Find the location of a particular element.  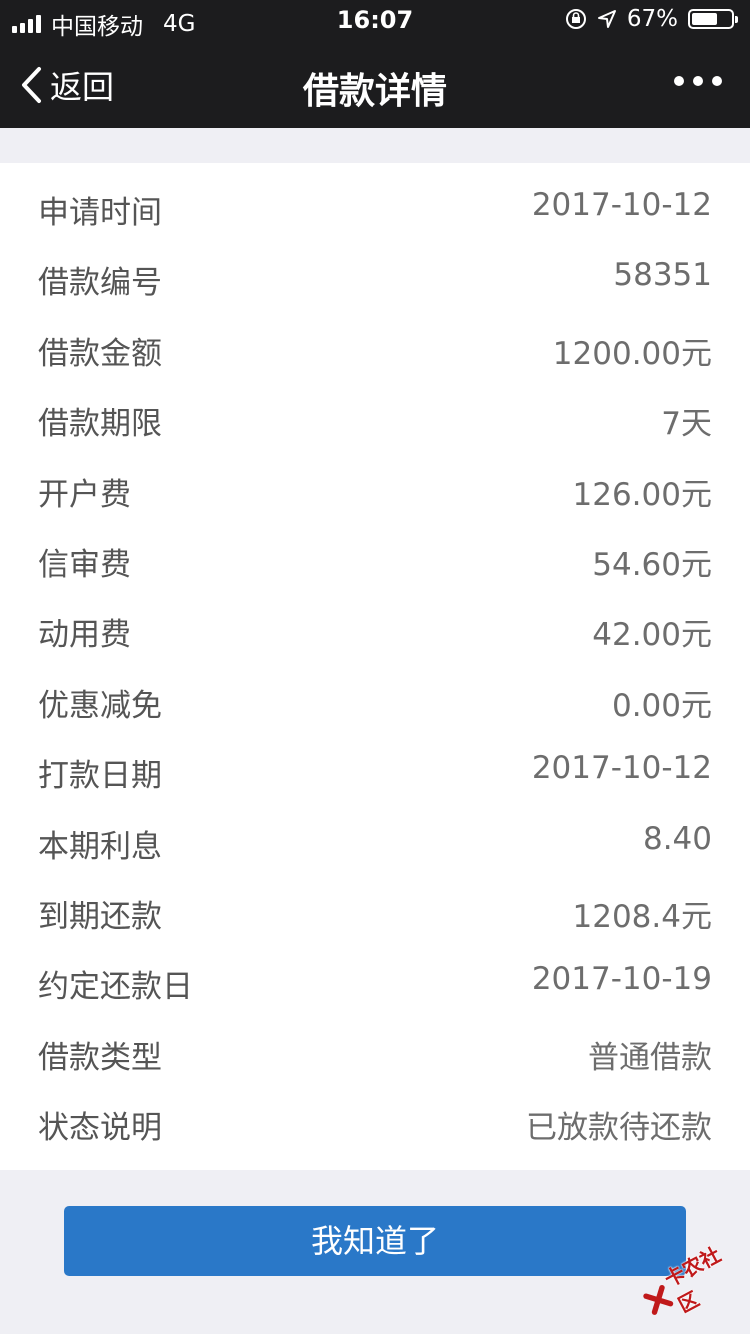

location-arrow-icon is located at coordinates (606, 19).